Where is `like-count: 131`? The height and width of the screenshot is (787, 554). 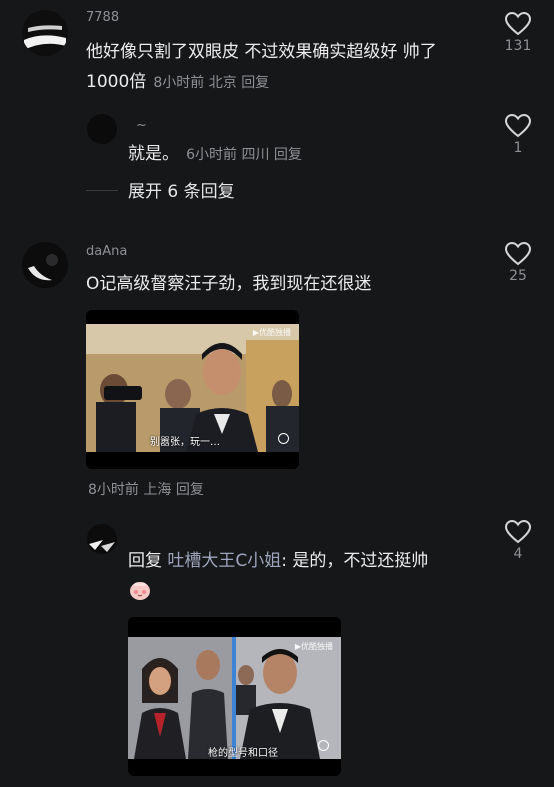 like-count: 131 is located at coordinates (518, 46).